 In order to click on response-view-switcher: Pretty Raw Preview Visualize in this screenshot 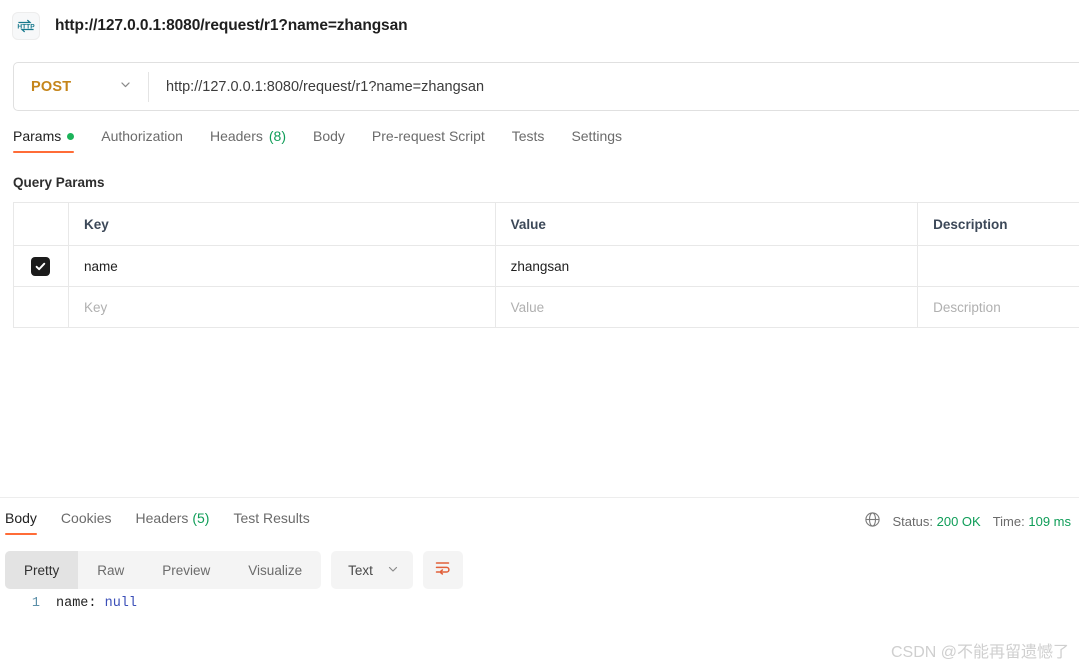, I will do `click(163, 570)`.